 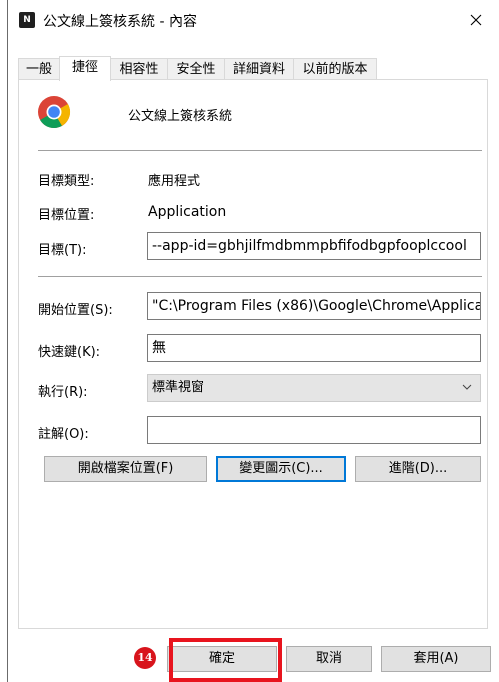 I want to click on title-bar: N 公文線上簽核系統 - 內容, so click(x=253, y=20).